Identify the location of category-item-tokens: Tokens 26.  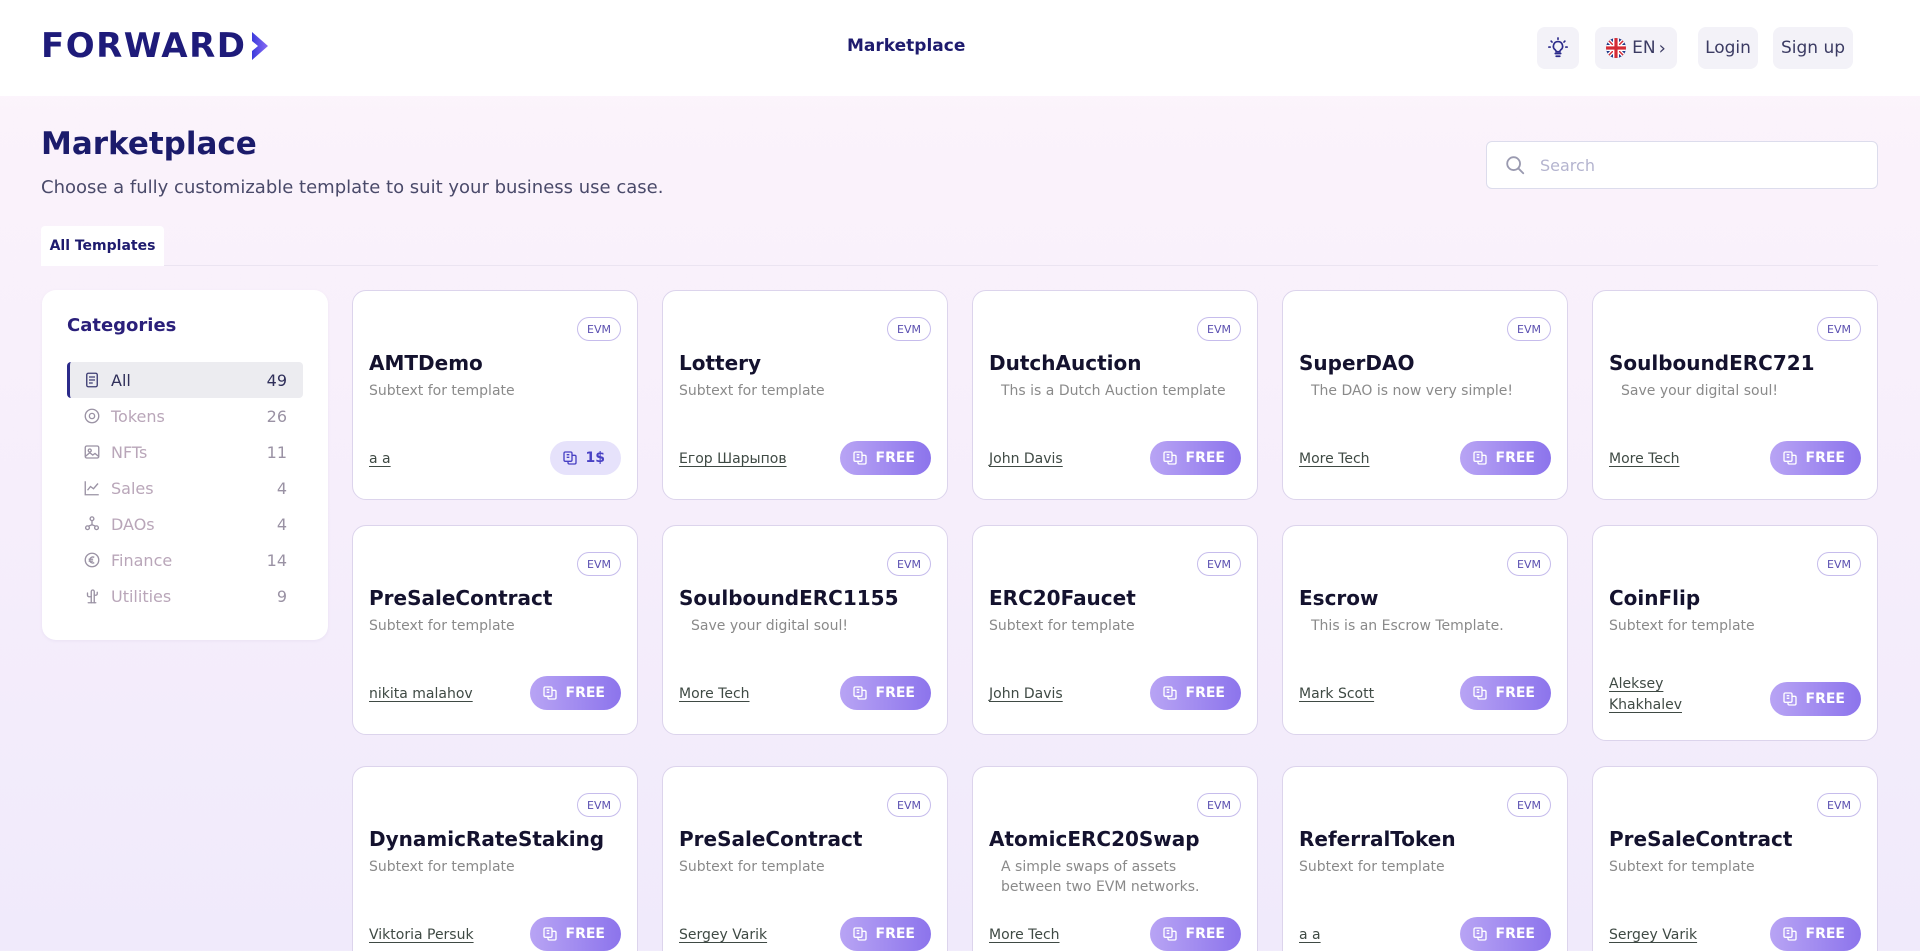
(185, 416).